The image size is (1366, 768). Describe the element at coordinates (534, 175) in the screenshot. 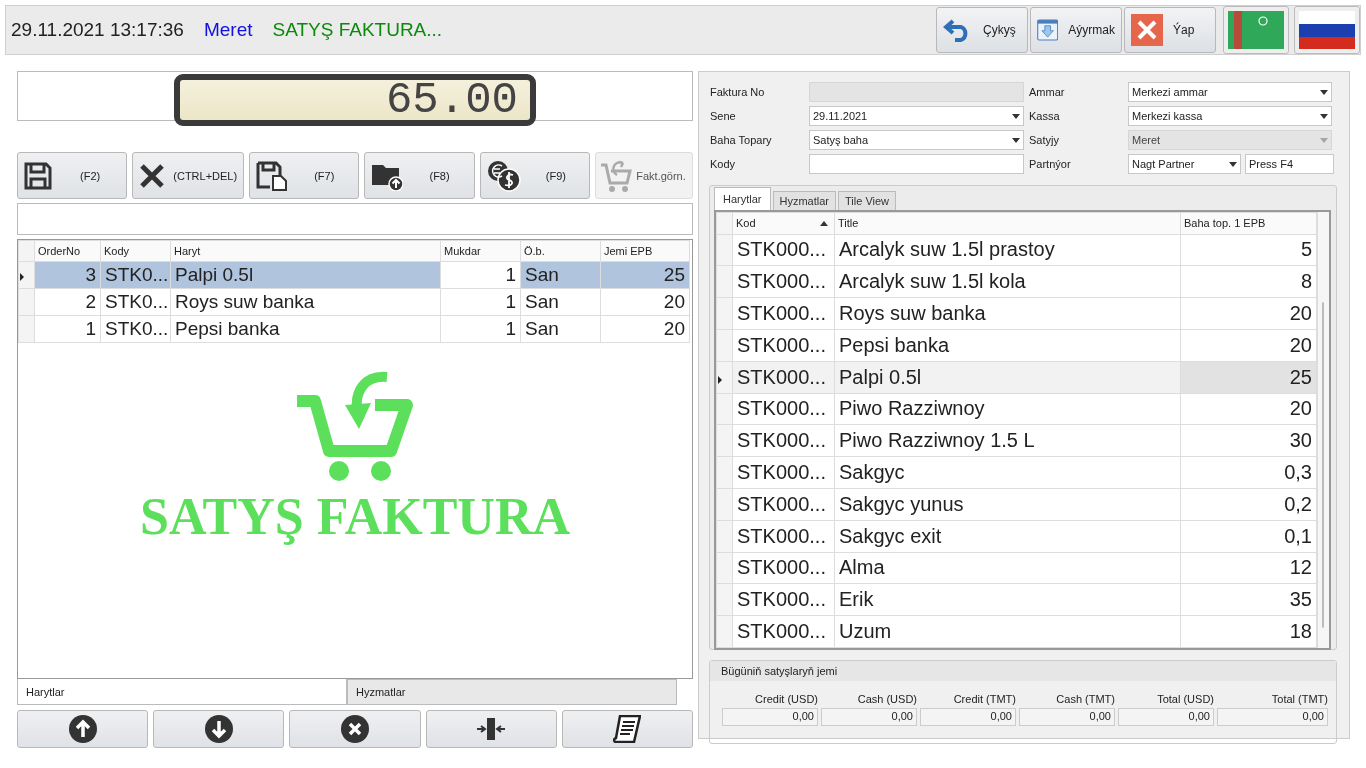

I see `action-button: (F9)` at that location.